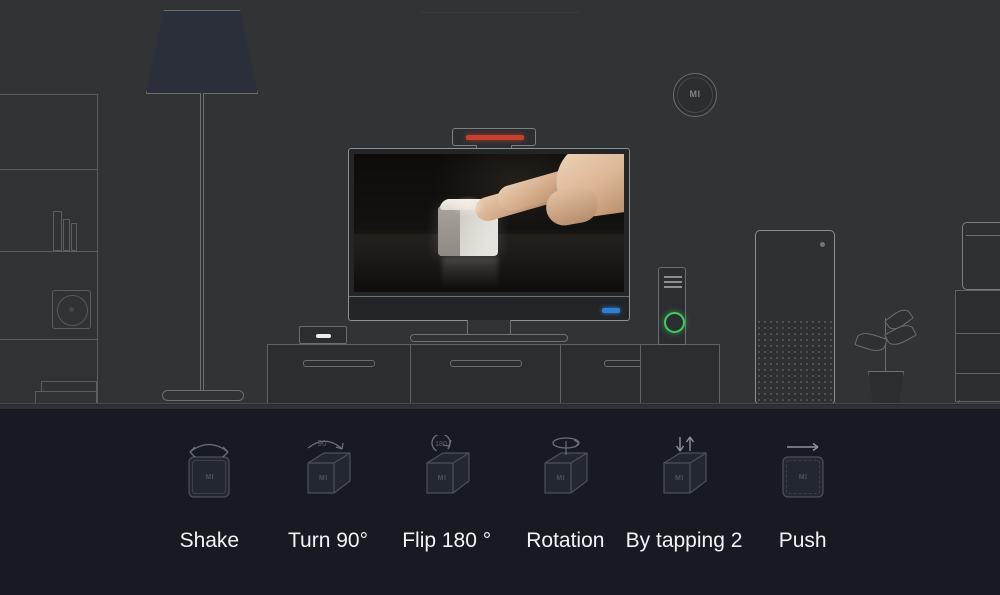  Describe the element at coordinates (565, 540) in the screenshot. I see `gesture-label: Rotation` at that location.